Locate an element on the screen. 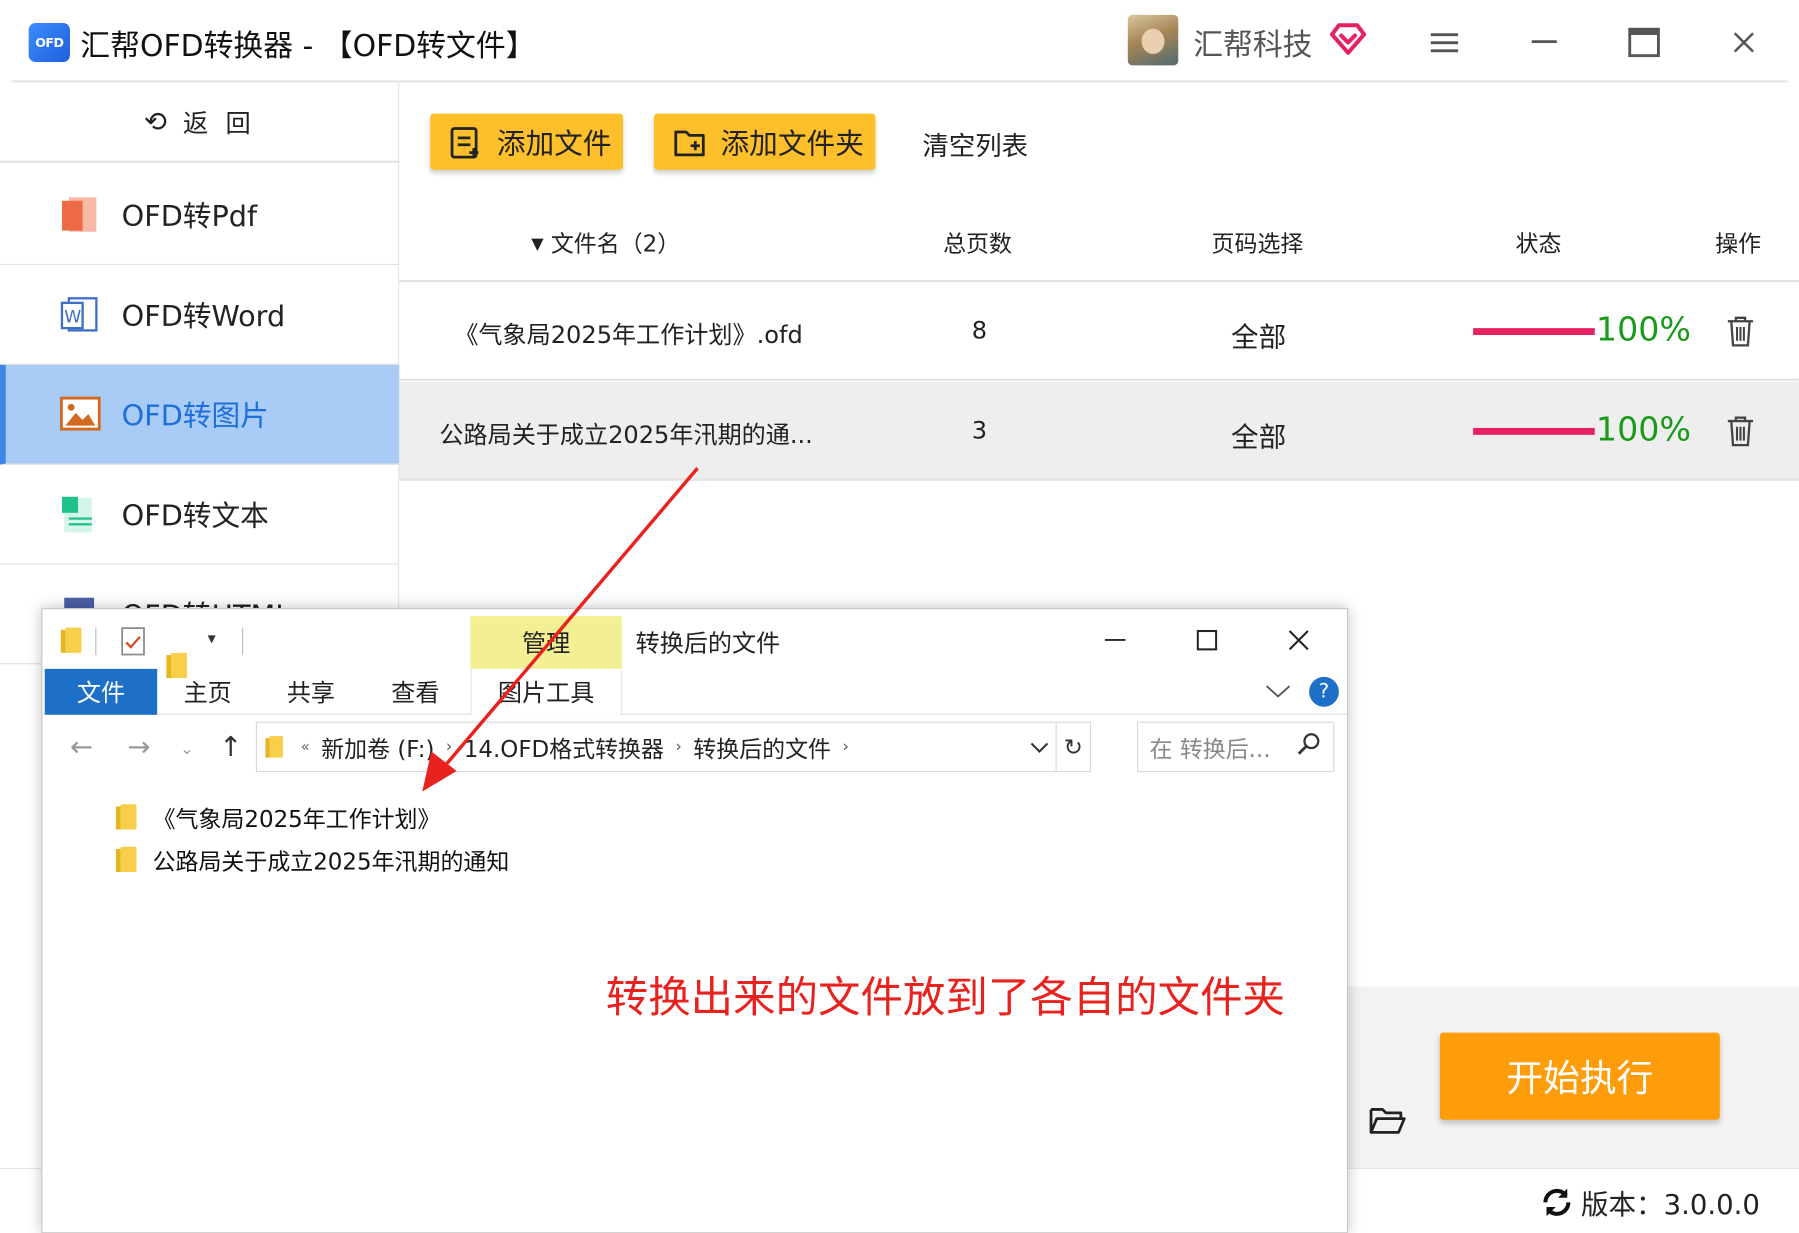 The width and height of the screenshot is (1799, 1233). annotation-arrow is located at coordinates (560, 629).